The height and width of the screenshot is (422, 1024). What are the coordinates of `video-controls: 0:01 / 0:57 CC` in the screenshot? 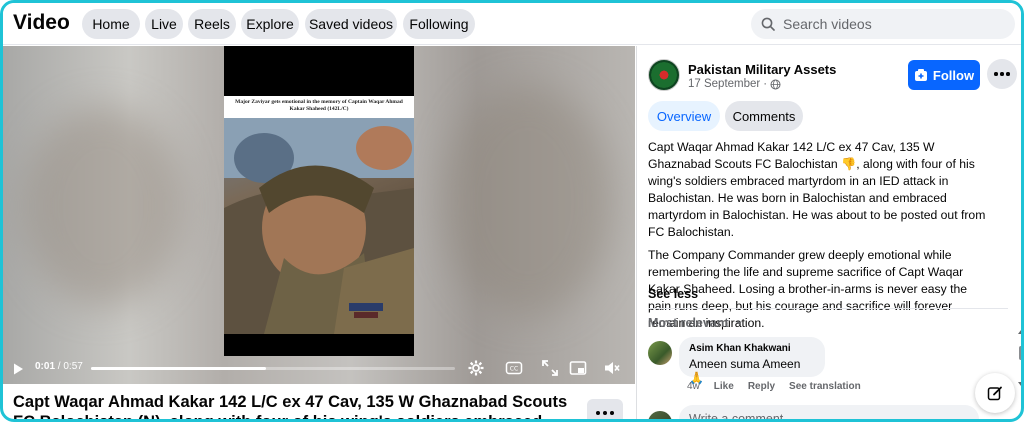 It's located at (319, 368).